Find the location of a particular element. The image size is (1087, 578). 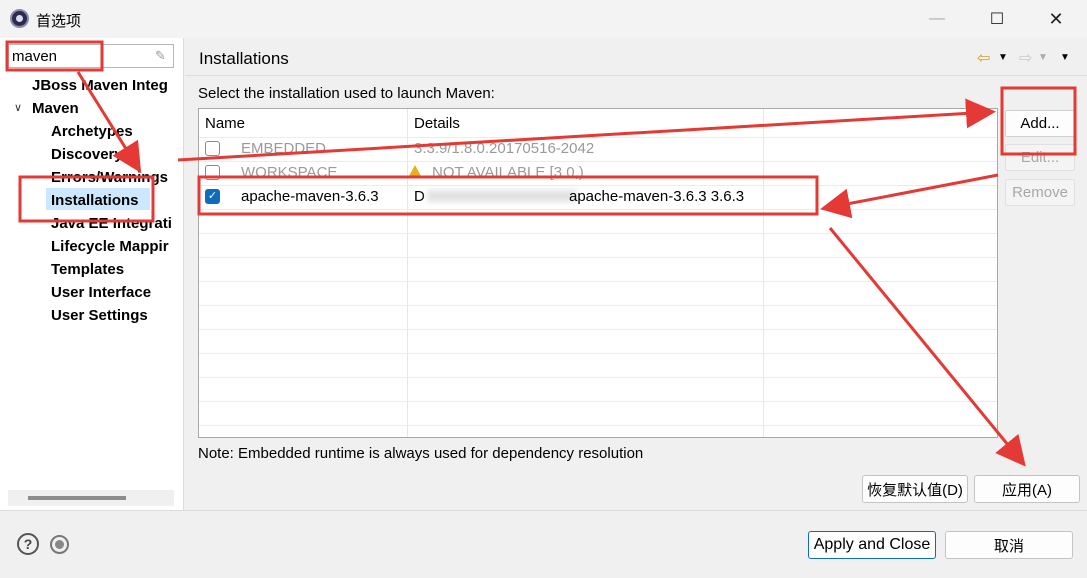

forward-arrow-icon: ⇨ is located at coordinates (1025, 58).